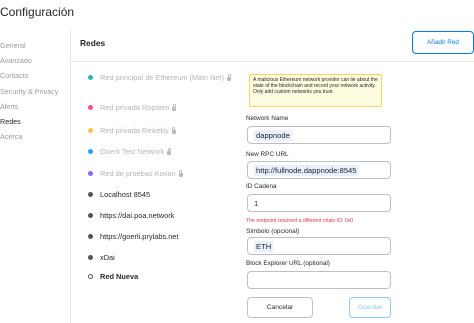 The height and width of the screenshot is (323, 474). I want to click on network-label: Red privada Rinkeby, so click(134, 130).